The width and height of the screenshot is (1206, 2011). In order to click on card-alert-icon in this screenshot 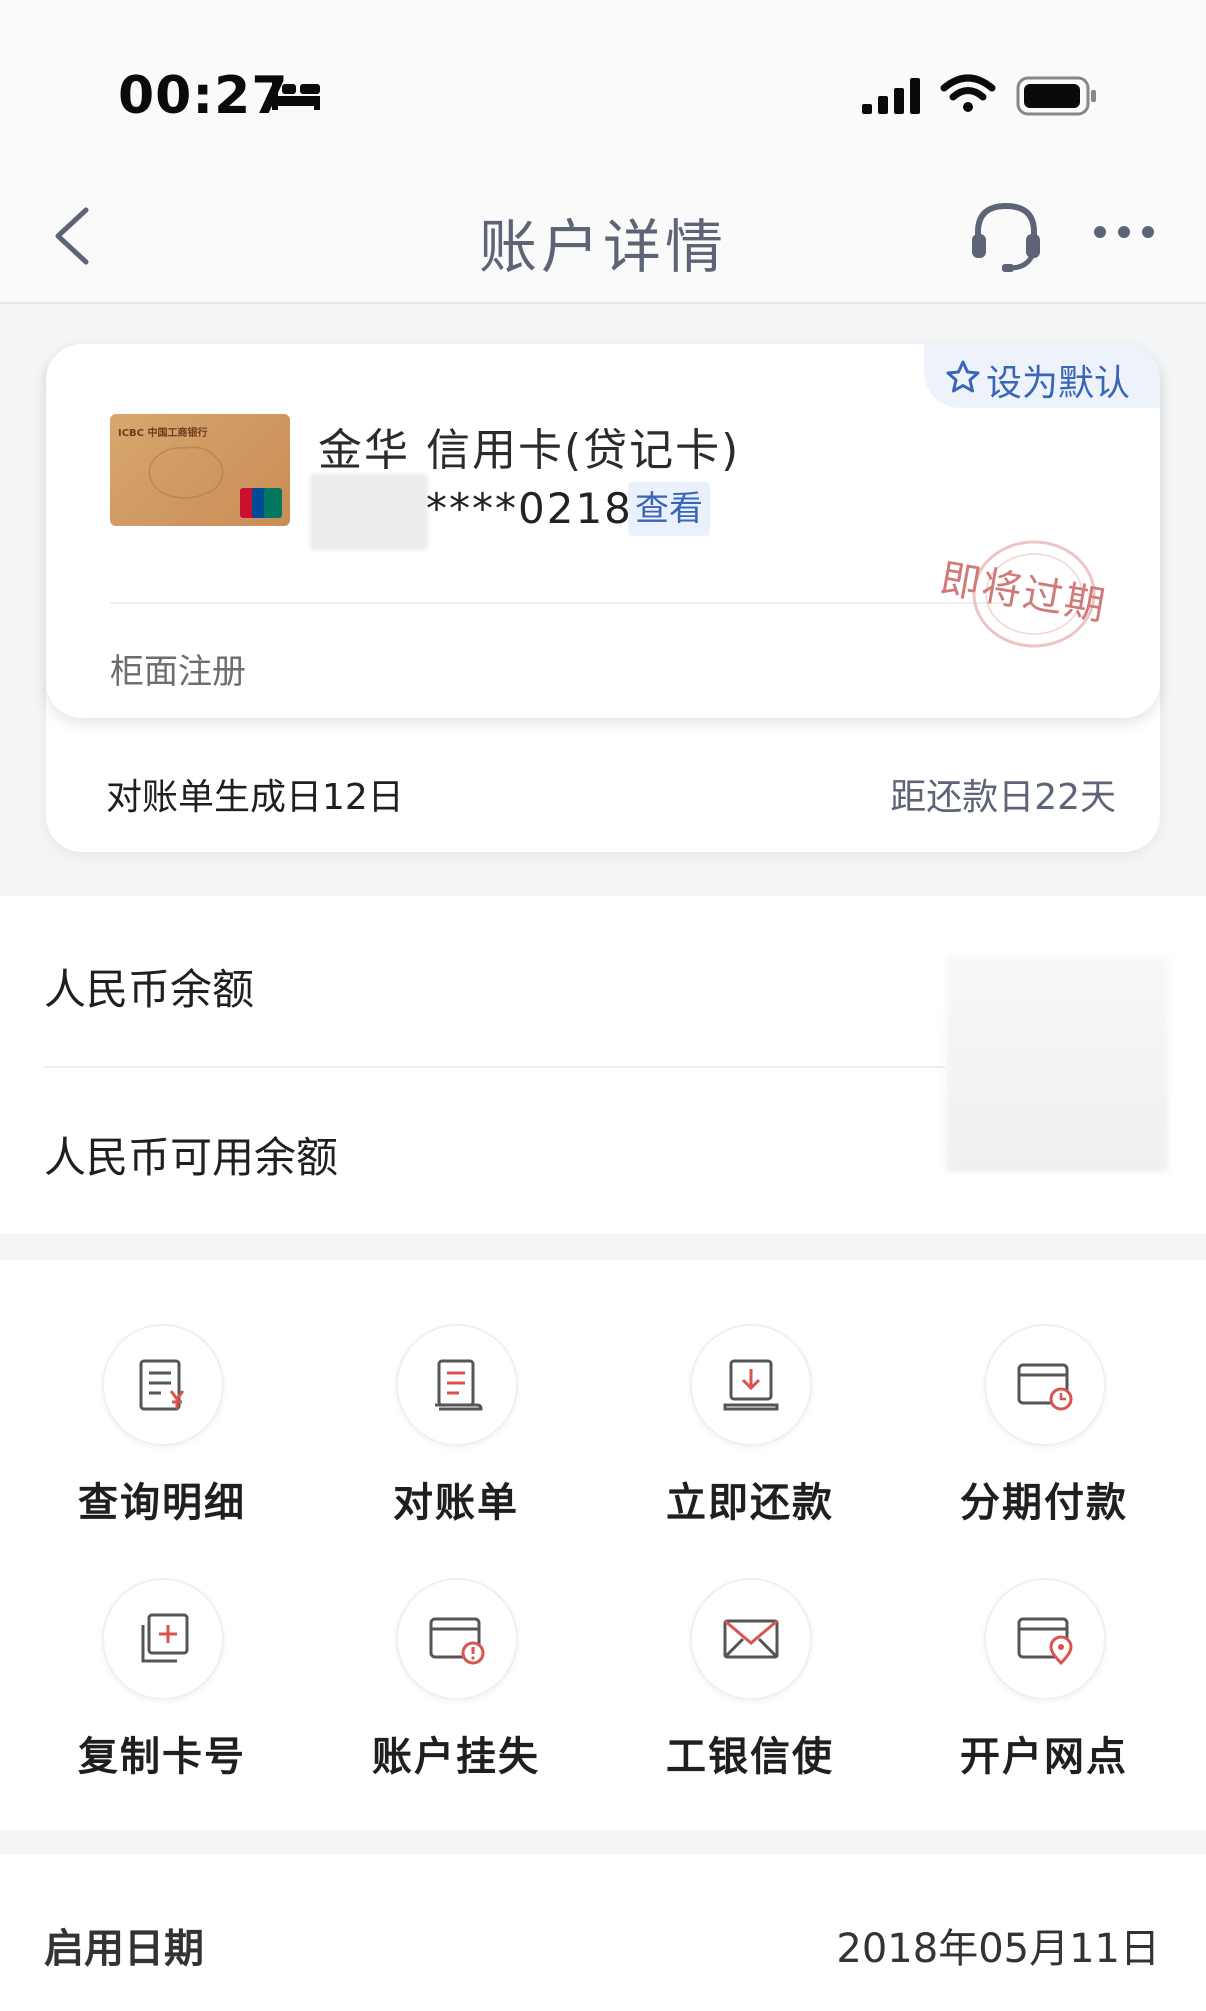, I will do `click(457, 1639)`.